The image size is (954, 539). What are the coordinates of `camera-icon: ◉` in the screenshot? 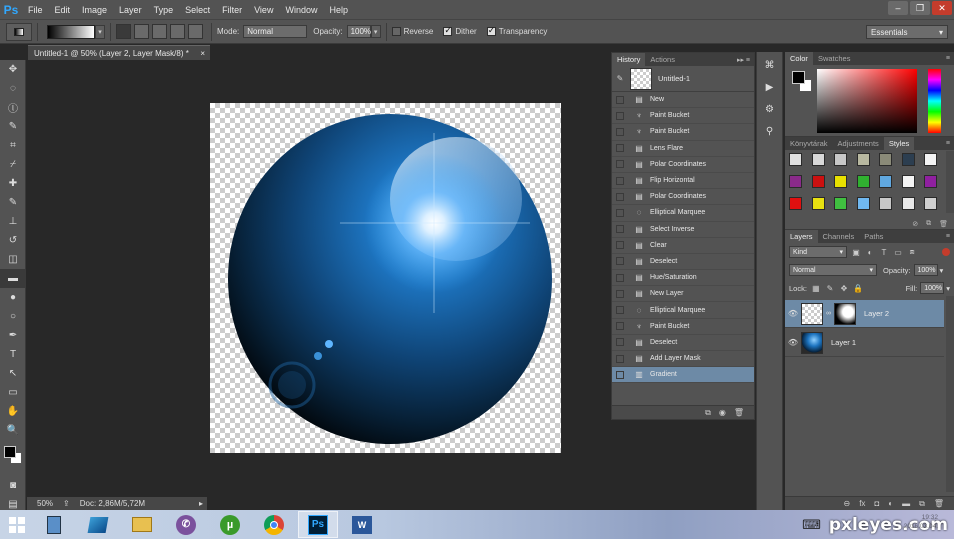 It's located at (722, 412).